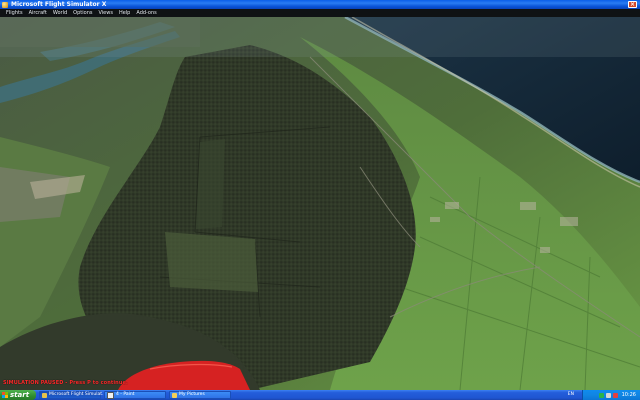  I want to click on fsx-icon, so click(44, 395).